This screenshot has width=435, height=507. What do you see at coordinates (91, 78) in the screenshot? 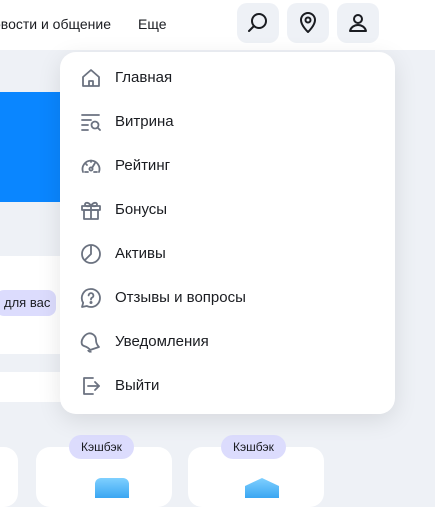
I see `home-icon` at bounding box center [91, 78].